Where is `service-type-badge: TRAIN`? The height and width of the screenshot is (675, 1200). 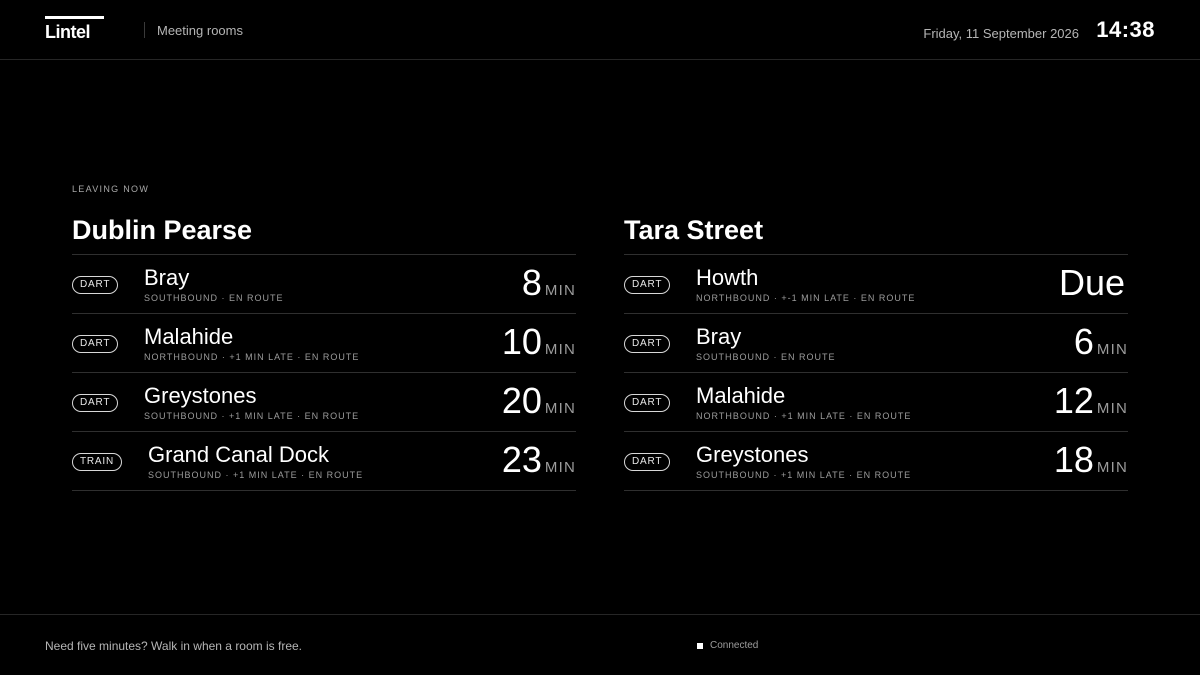 service-type-badge: TRAIN is located at coordinates (97, 462).